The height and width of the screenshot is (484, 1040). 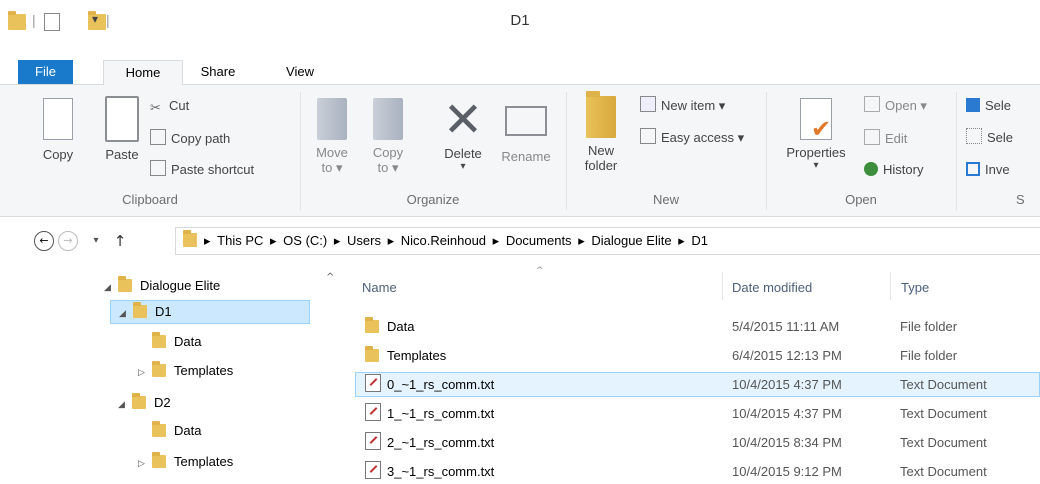 I want to click on move-to-label-2: to ▾, so click(x=332, y=167).